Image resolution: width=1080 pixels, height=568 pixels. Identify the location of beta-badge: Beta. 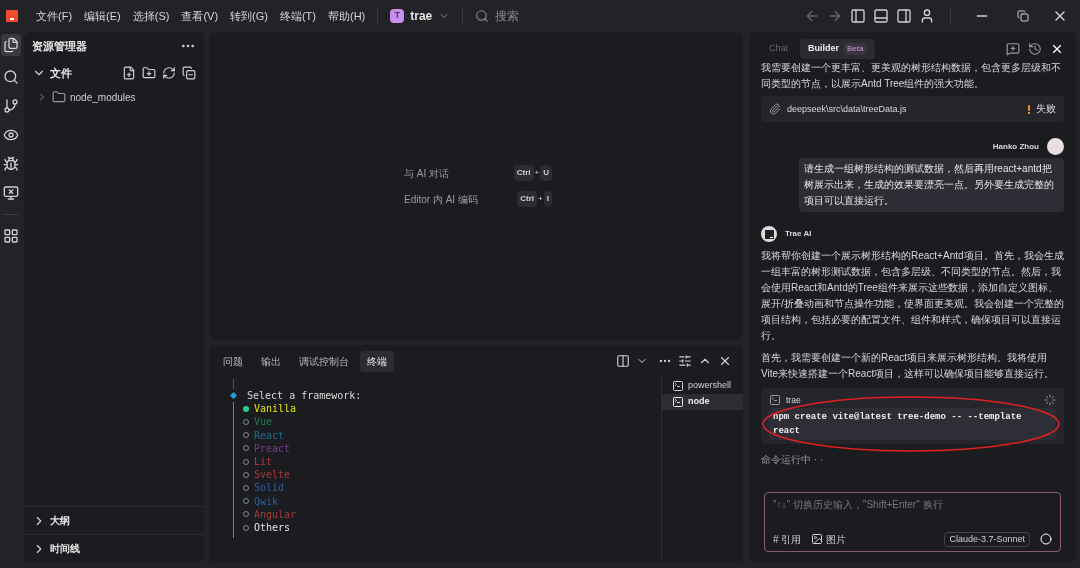
(855, 49).